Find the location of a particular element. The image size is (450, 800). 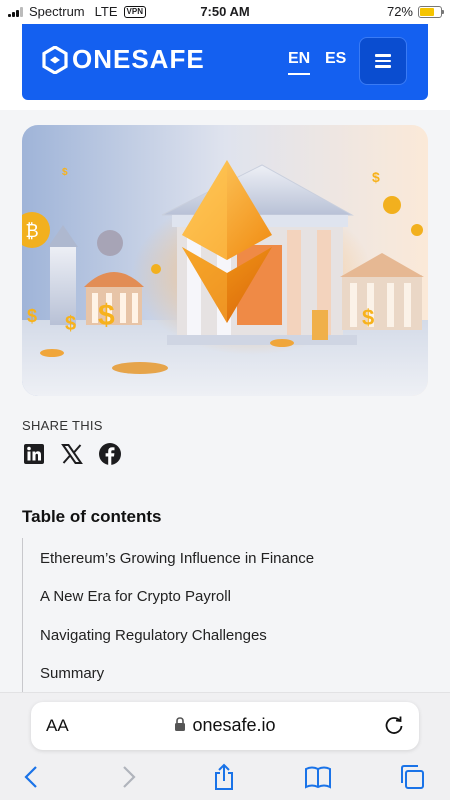

tabs-icon is located at coordinates (412, 777).